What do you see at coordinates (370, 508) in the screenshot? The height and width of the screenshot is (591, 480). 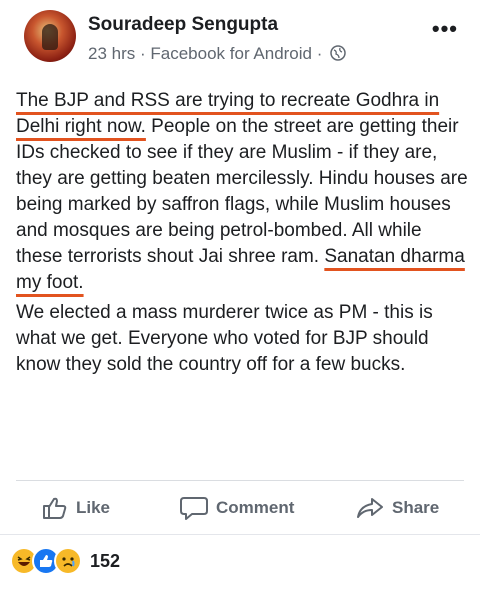 I see `share-icon` at bounding box center [370, 508].